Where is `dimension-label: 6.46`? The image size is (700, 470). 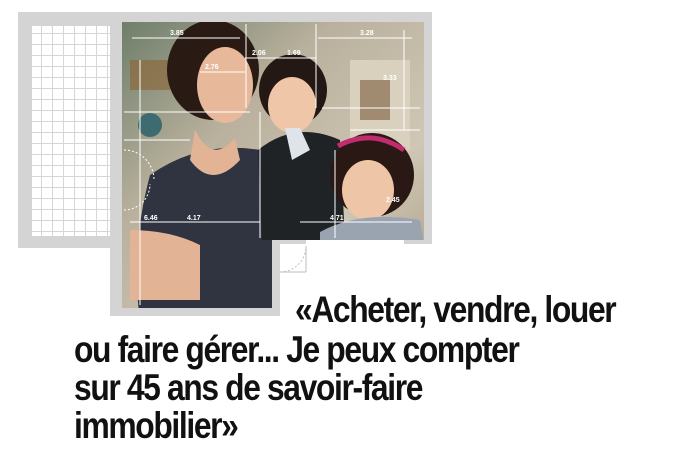 dimension-label: 6.46 is located at coordinates (151, 218).